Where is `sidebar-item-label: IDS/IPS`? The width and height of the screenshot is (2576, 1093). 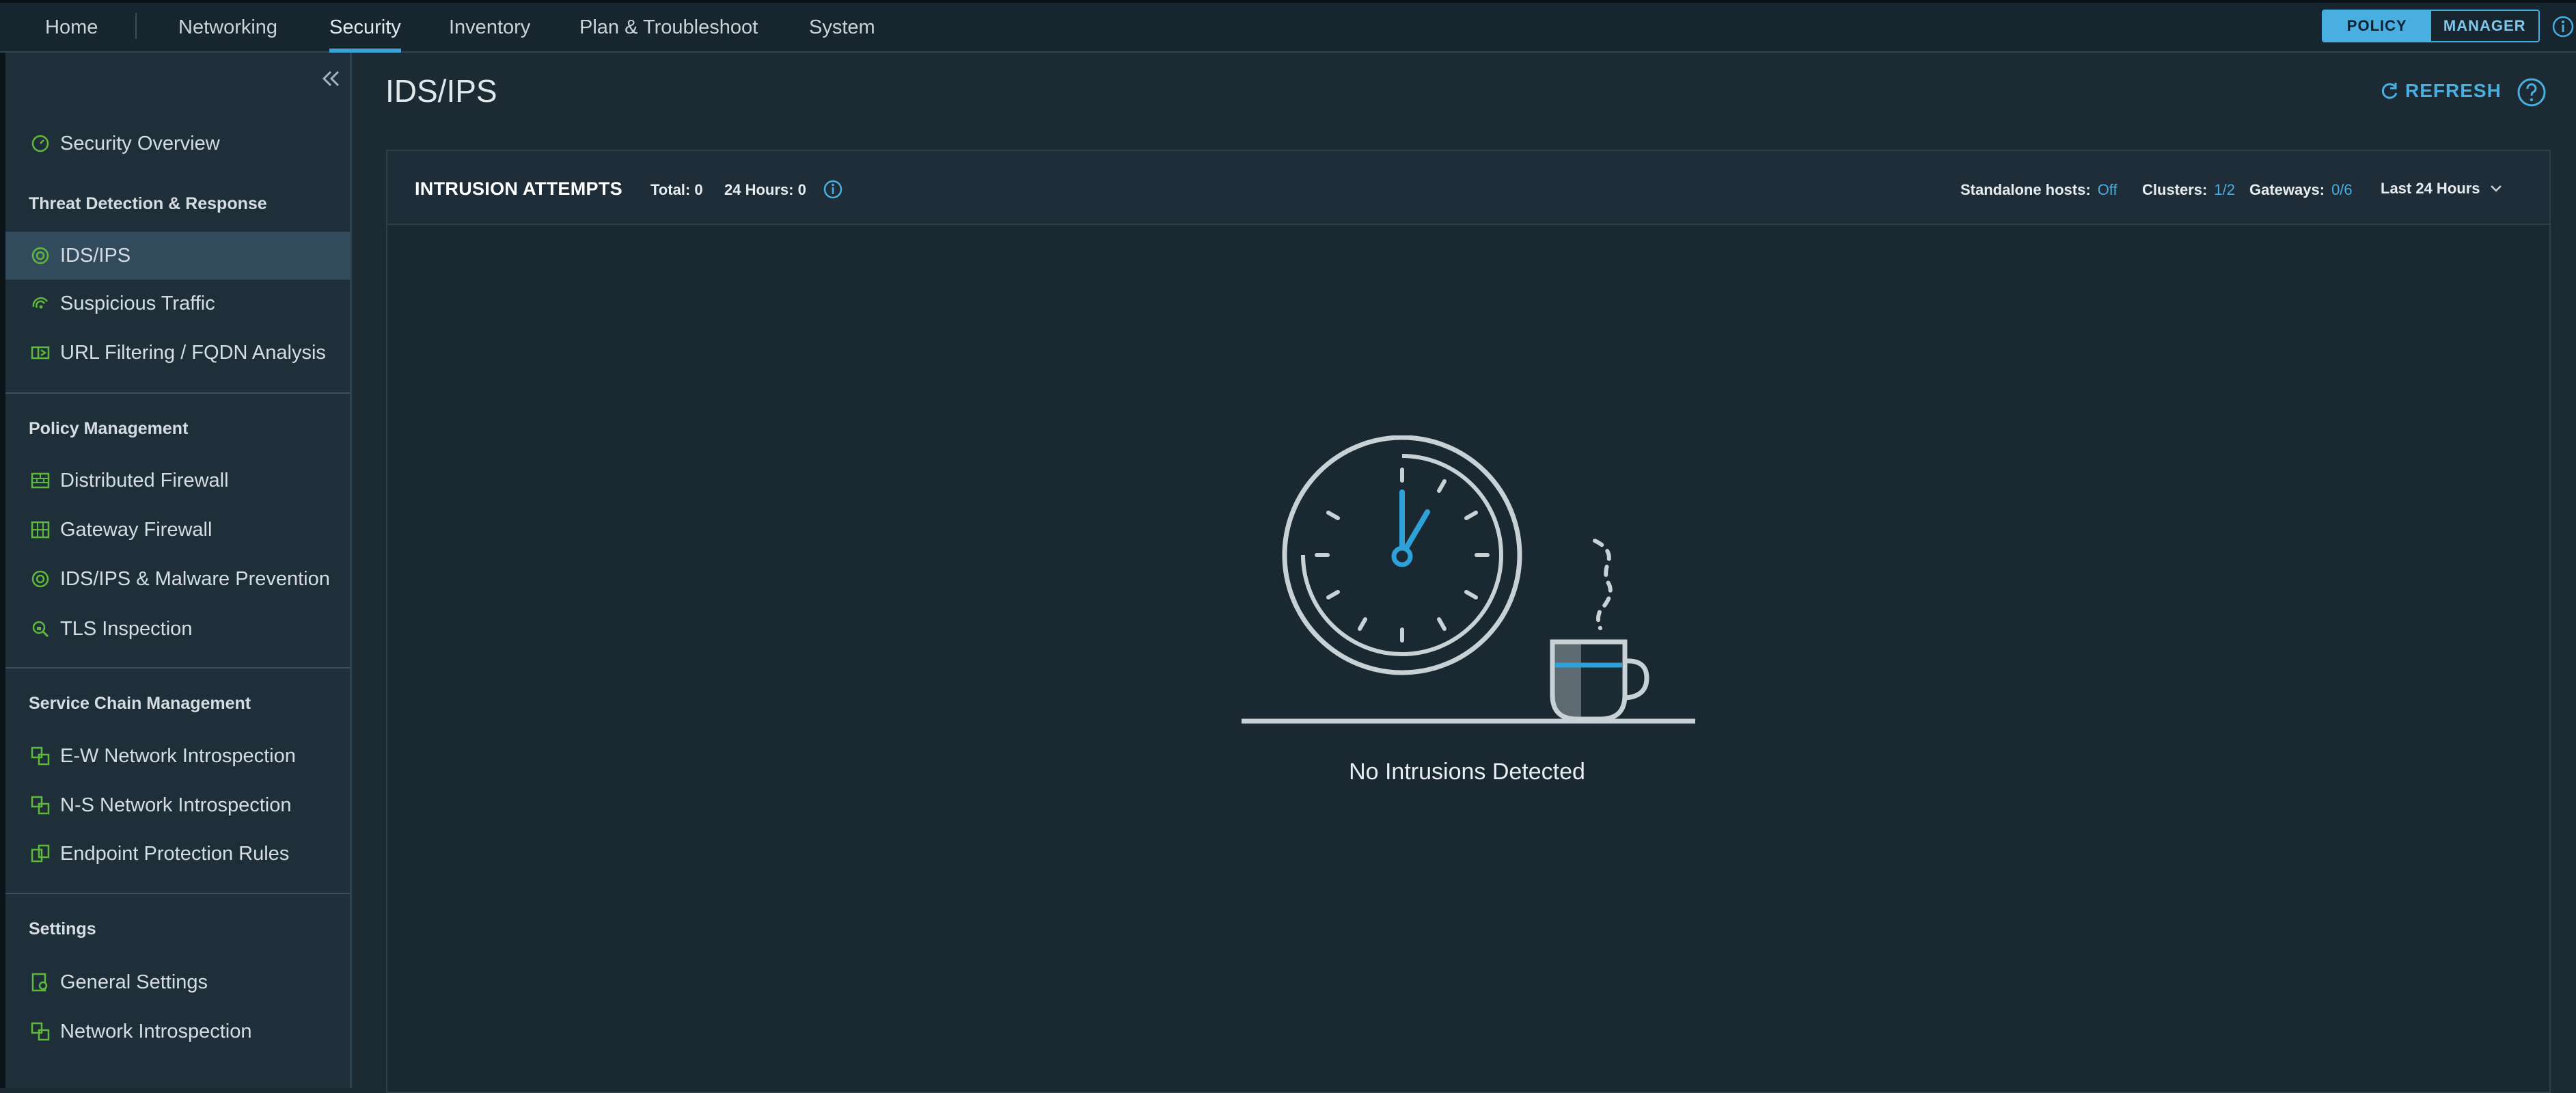 sidebar-item-label: IDS/IPS is located at coordinates (95, 255).